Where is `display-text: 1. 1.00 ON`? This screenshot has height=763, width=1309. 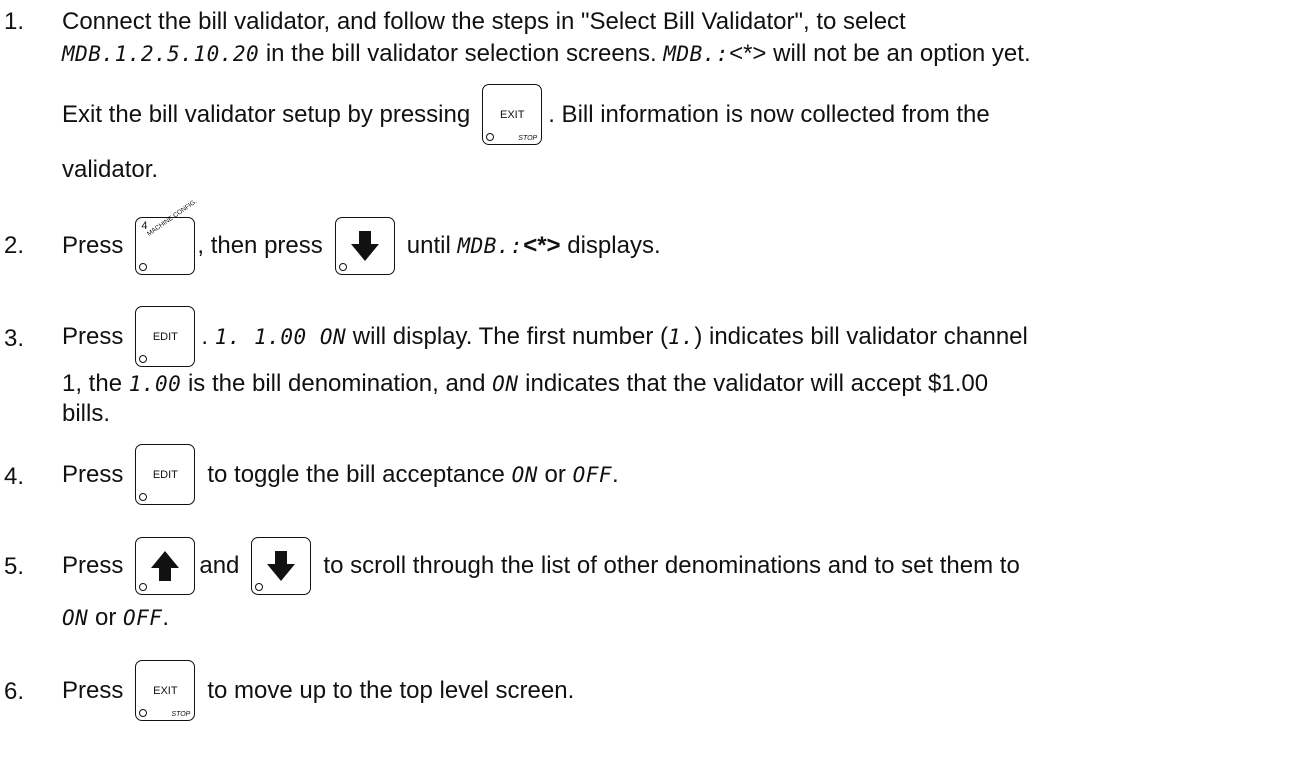 display-text: 1. 1.00 ON is located at coordinates (280, 336).